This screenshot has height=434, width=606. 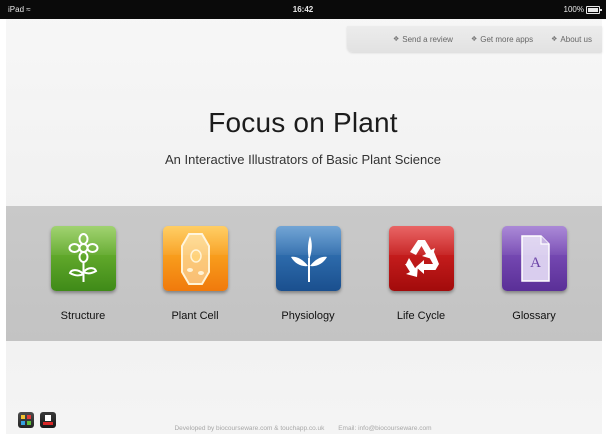 What do you see at coordinates (507, 39) in the screenshot?
I see `get-more-apps-label: Get more apps` at bounding box center [507, 39].